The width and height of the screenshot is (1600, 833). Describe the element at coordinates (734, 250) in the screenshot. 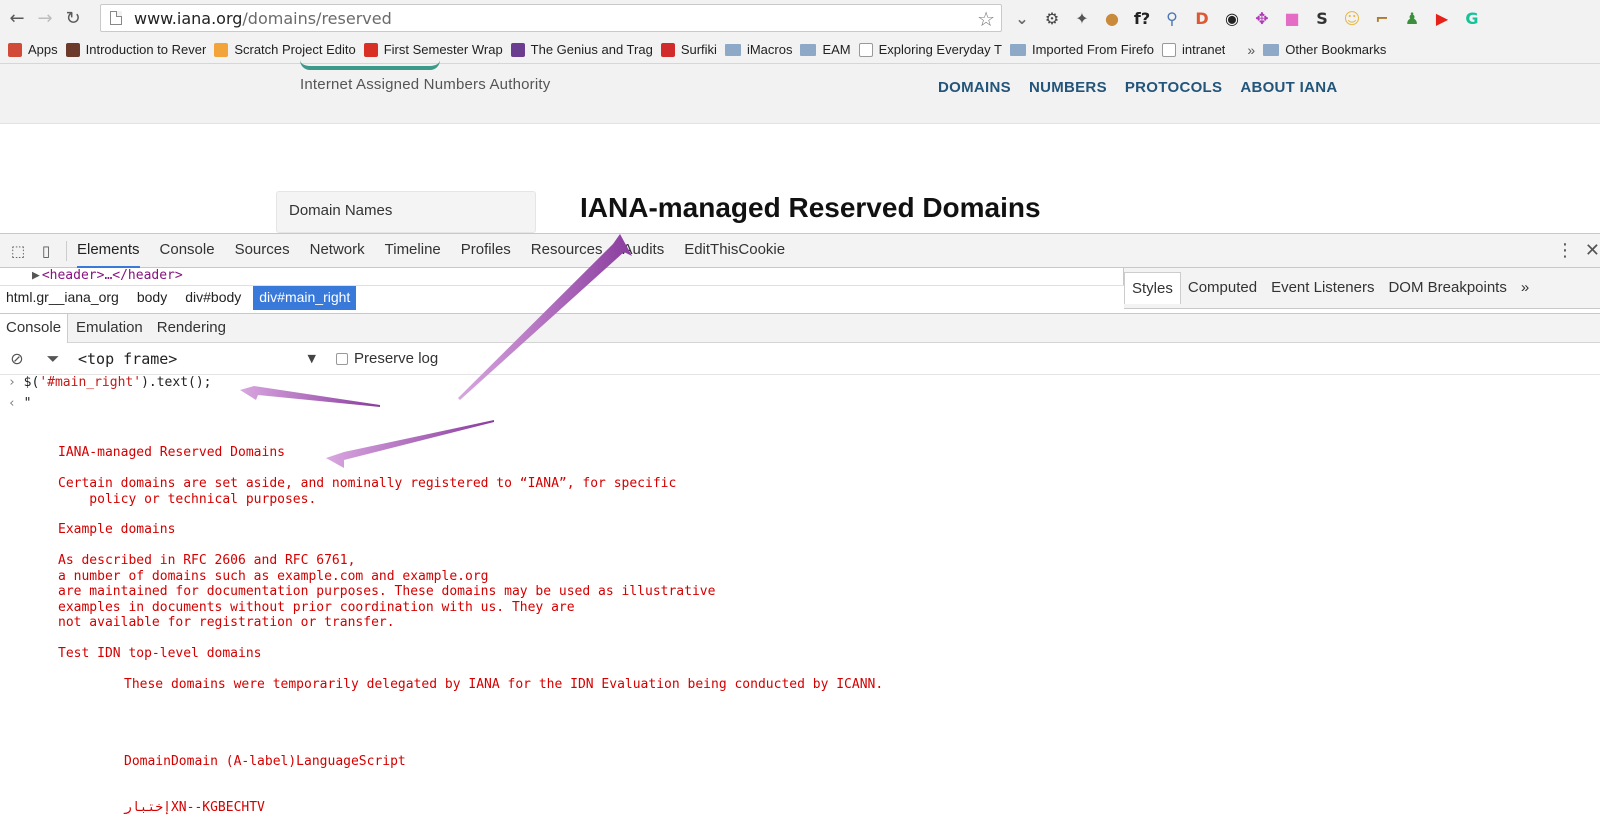

I see `tab-editthiscookie: EditThisCookie` at that location.